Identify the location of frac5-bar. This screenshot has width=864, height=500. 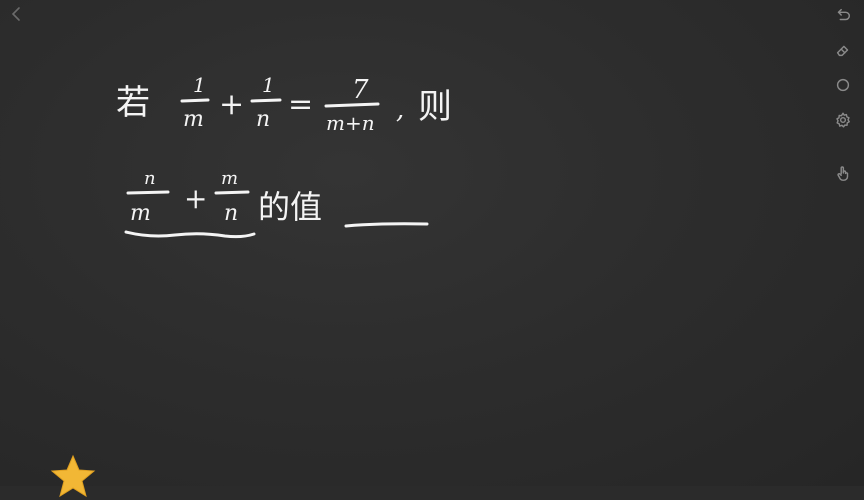
(232, 192).